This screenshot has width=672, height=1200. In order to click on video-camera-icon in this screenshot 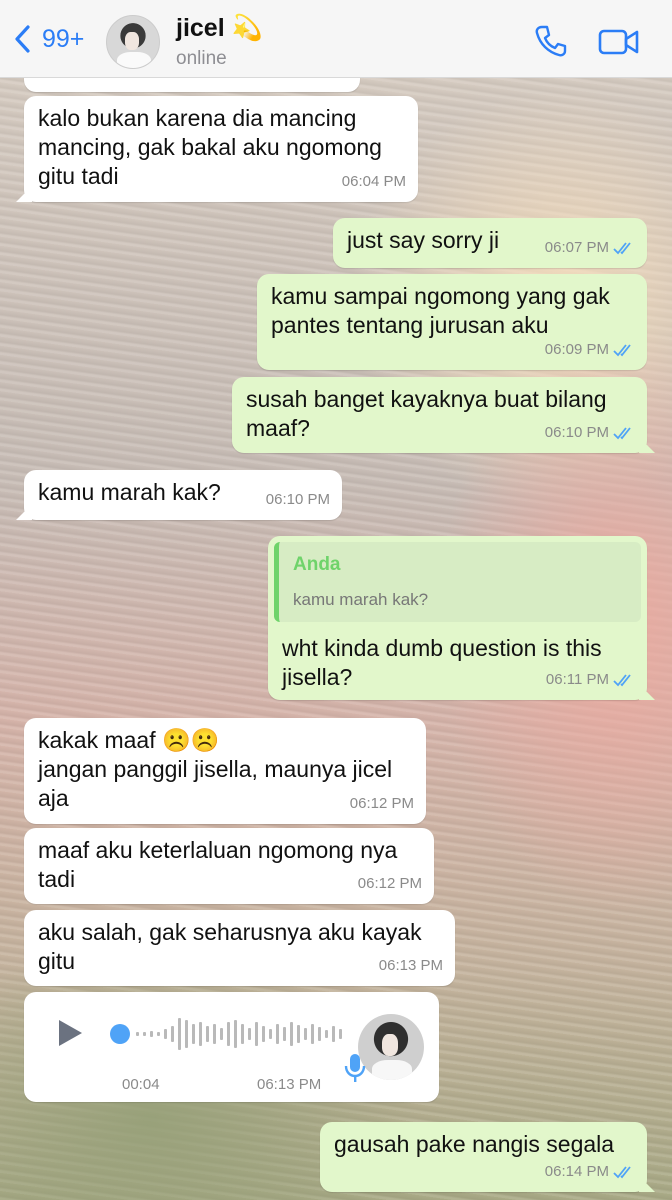, I will do `click(619, 42)`.